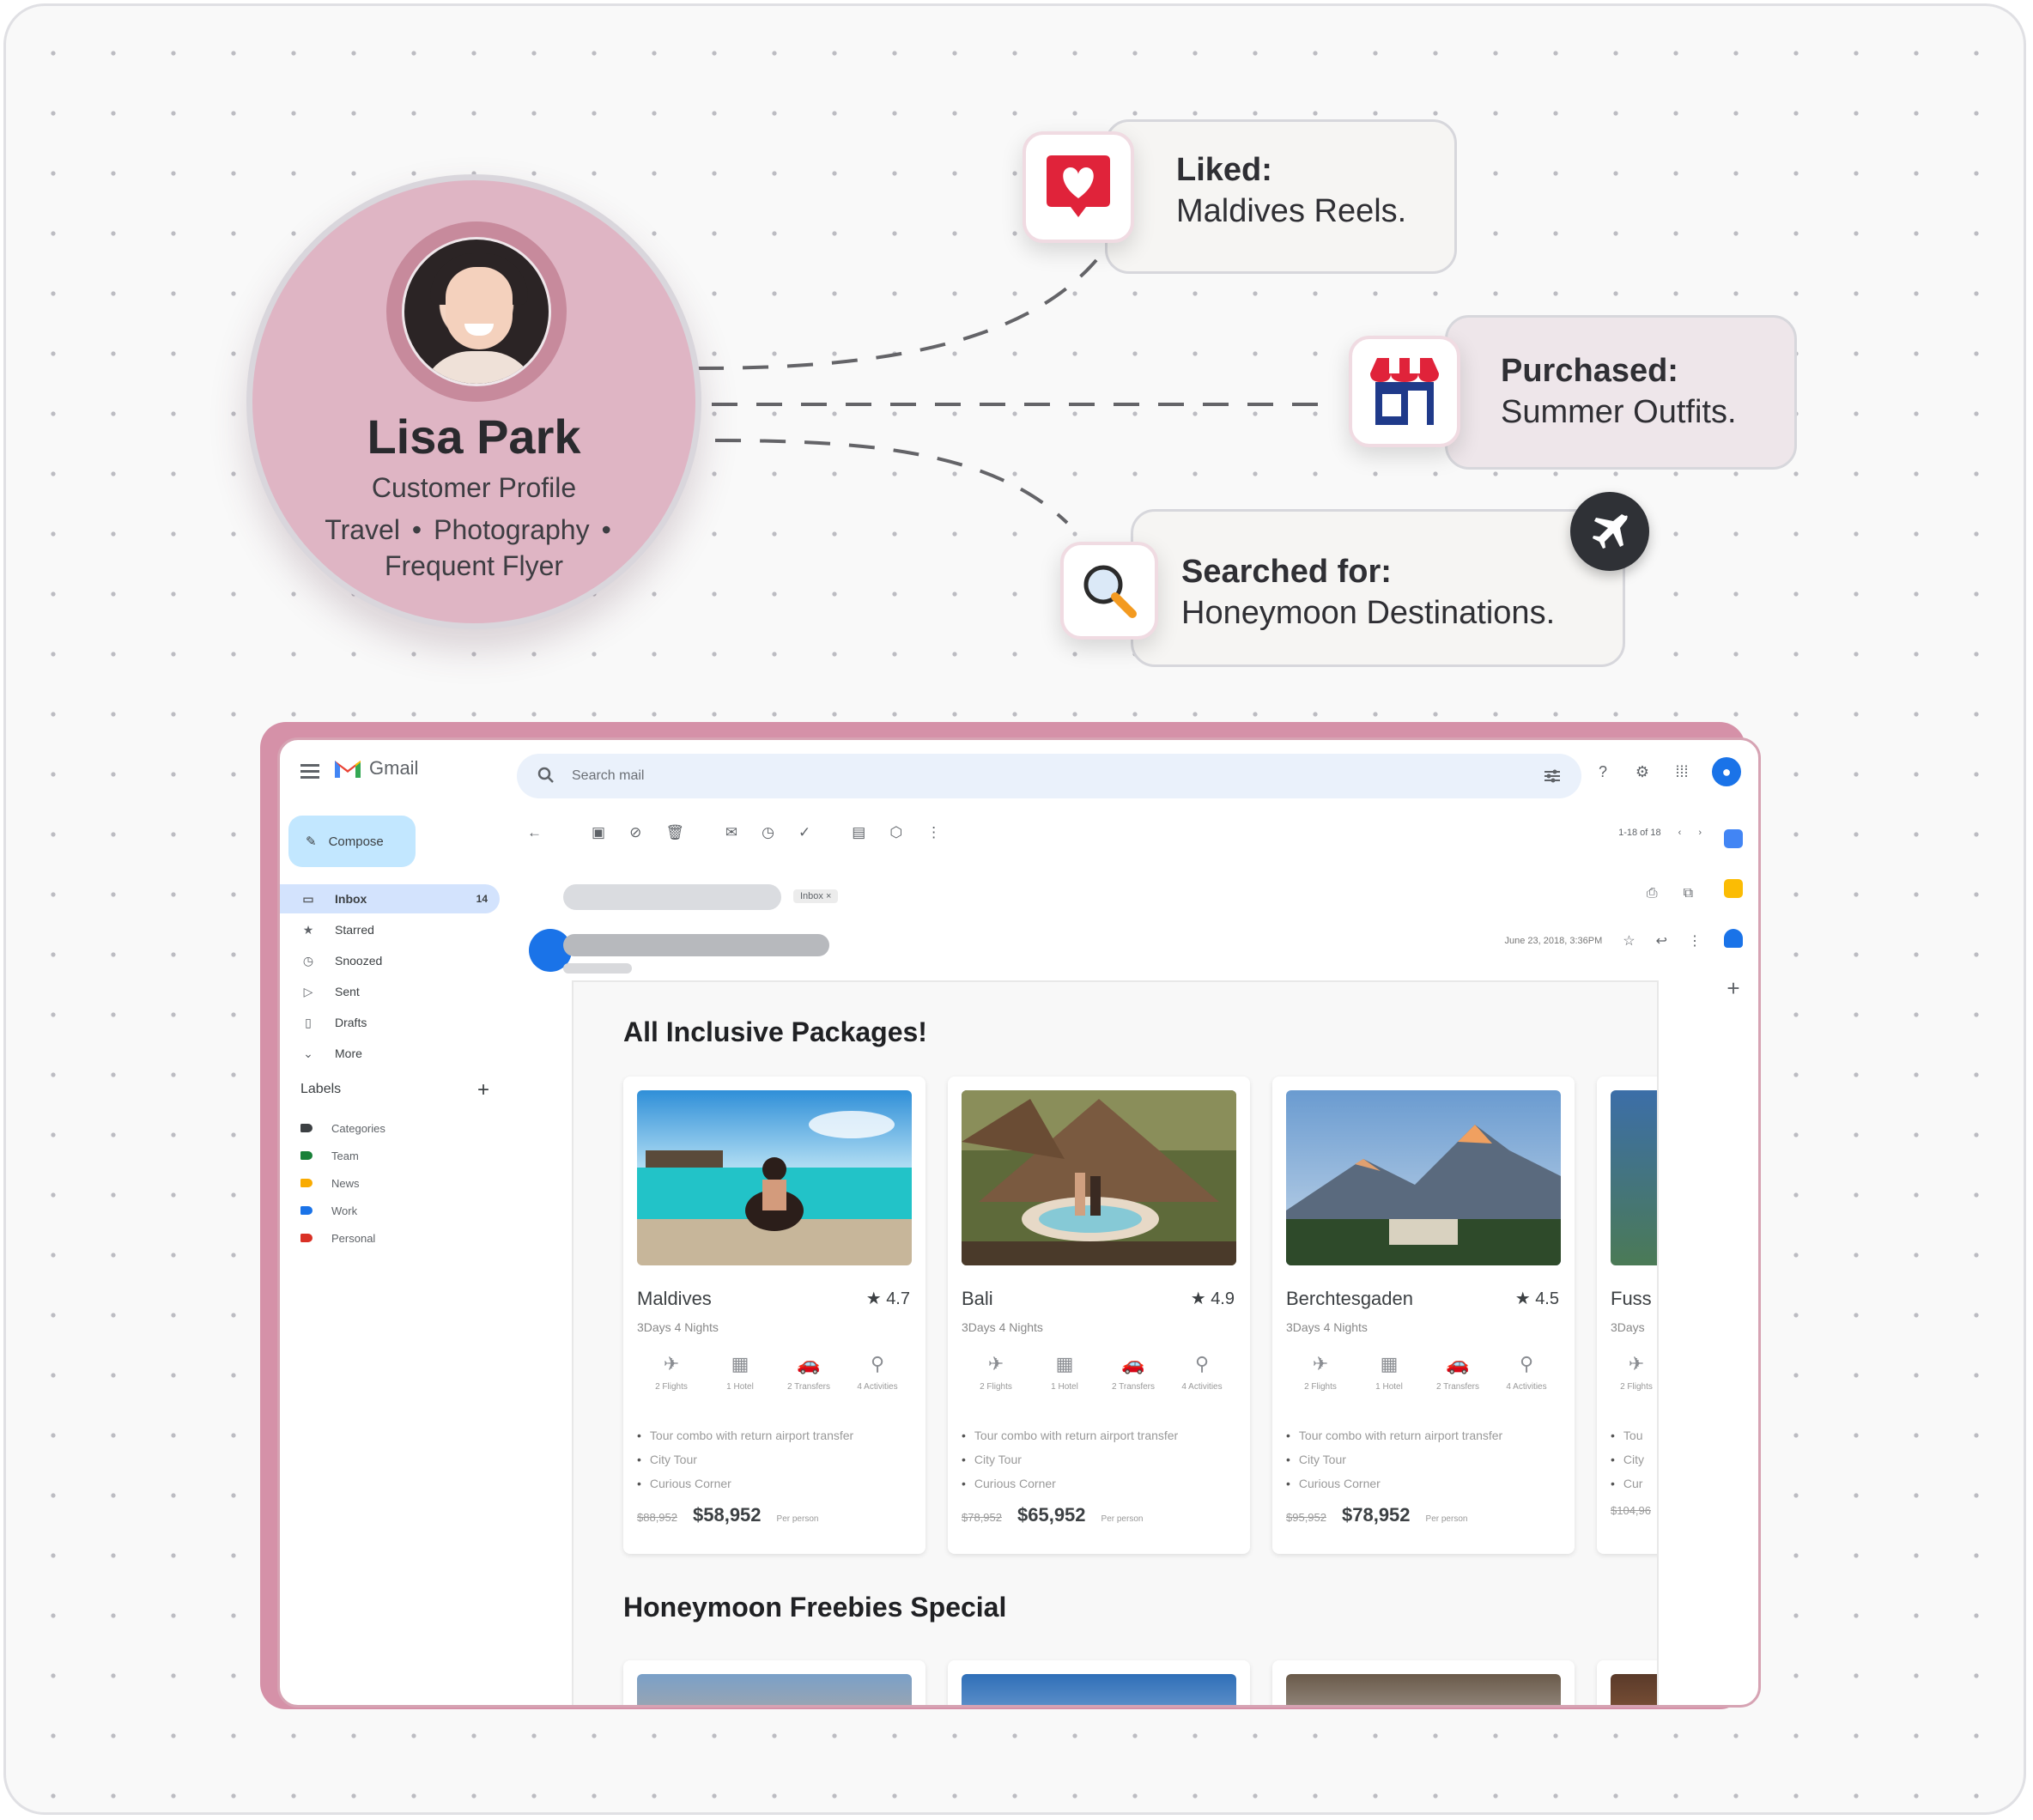 The height and width of the screenshot is (1820, 2033). I want to click on label-team: Team, so click(329, 1155).